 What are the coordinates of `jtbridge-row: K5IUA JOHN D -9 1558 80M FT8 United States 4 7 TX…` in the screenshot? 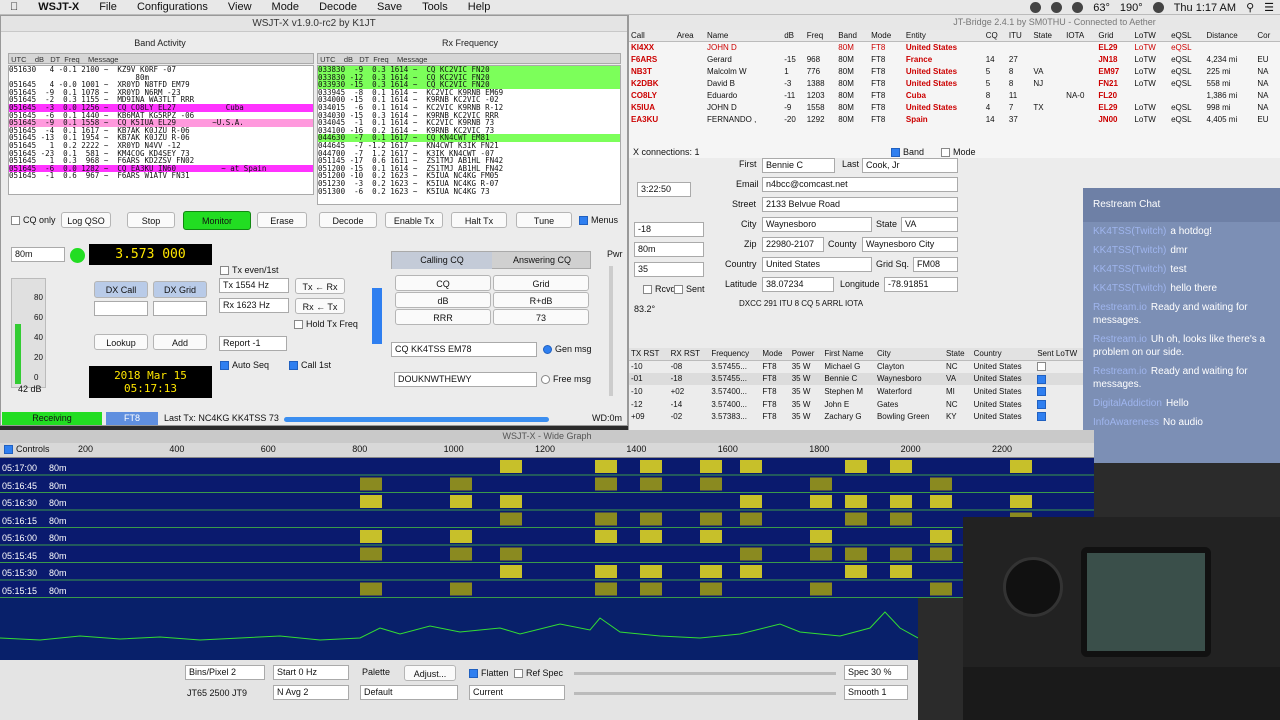 It's located at (954, 107).